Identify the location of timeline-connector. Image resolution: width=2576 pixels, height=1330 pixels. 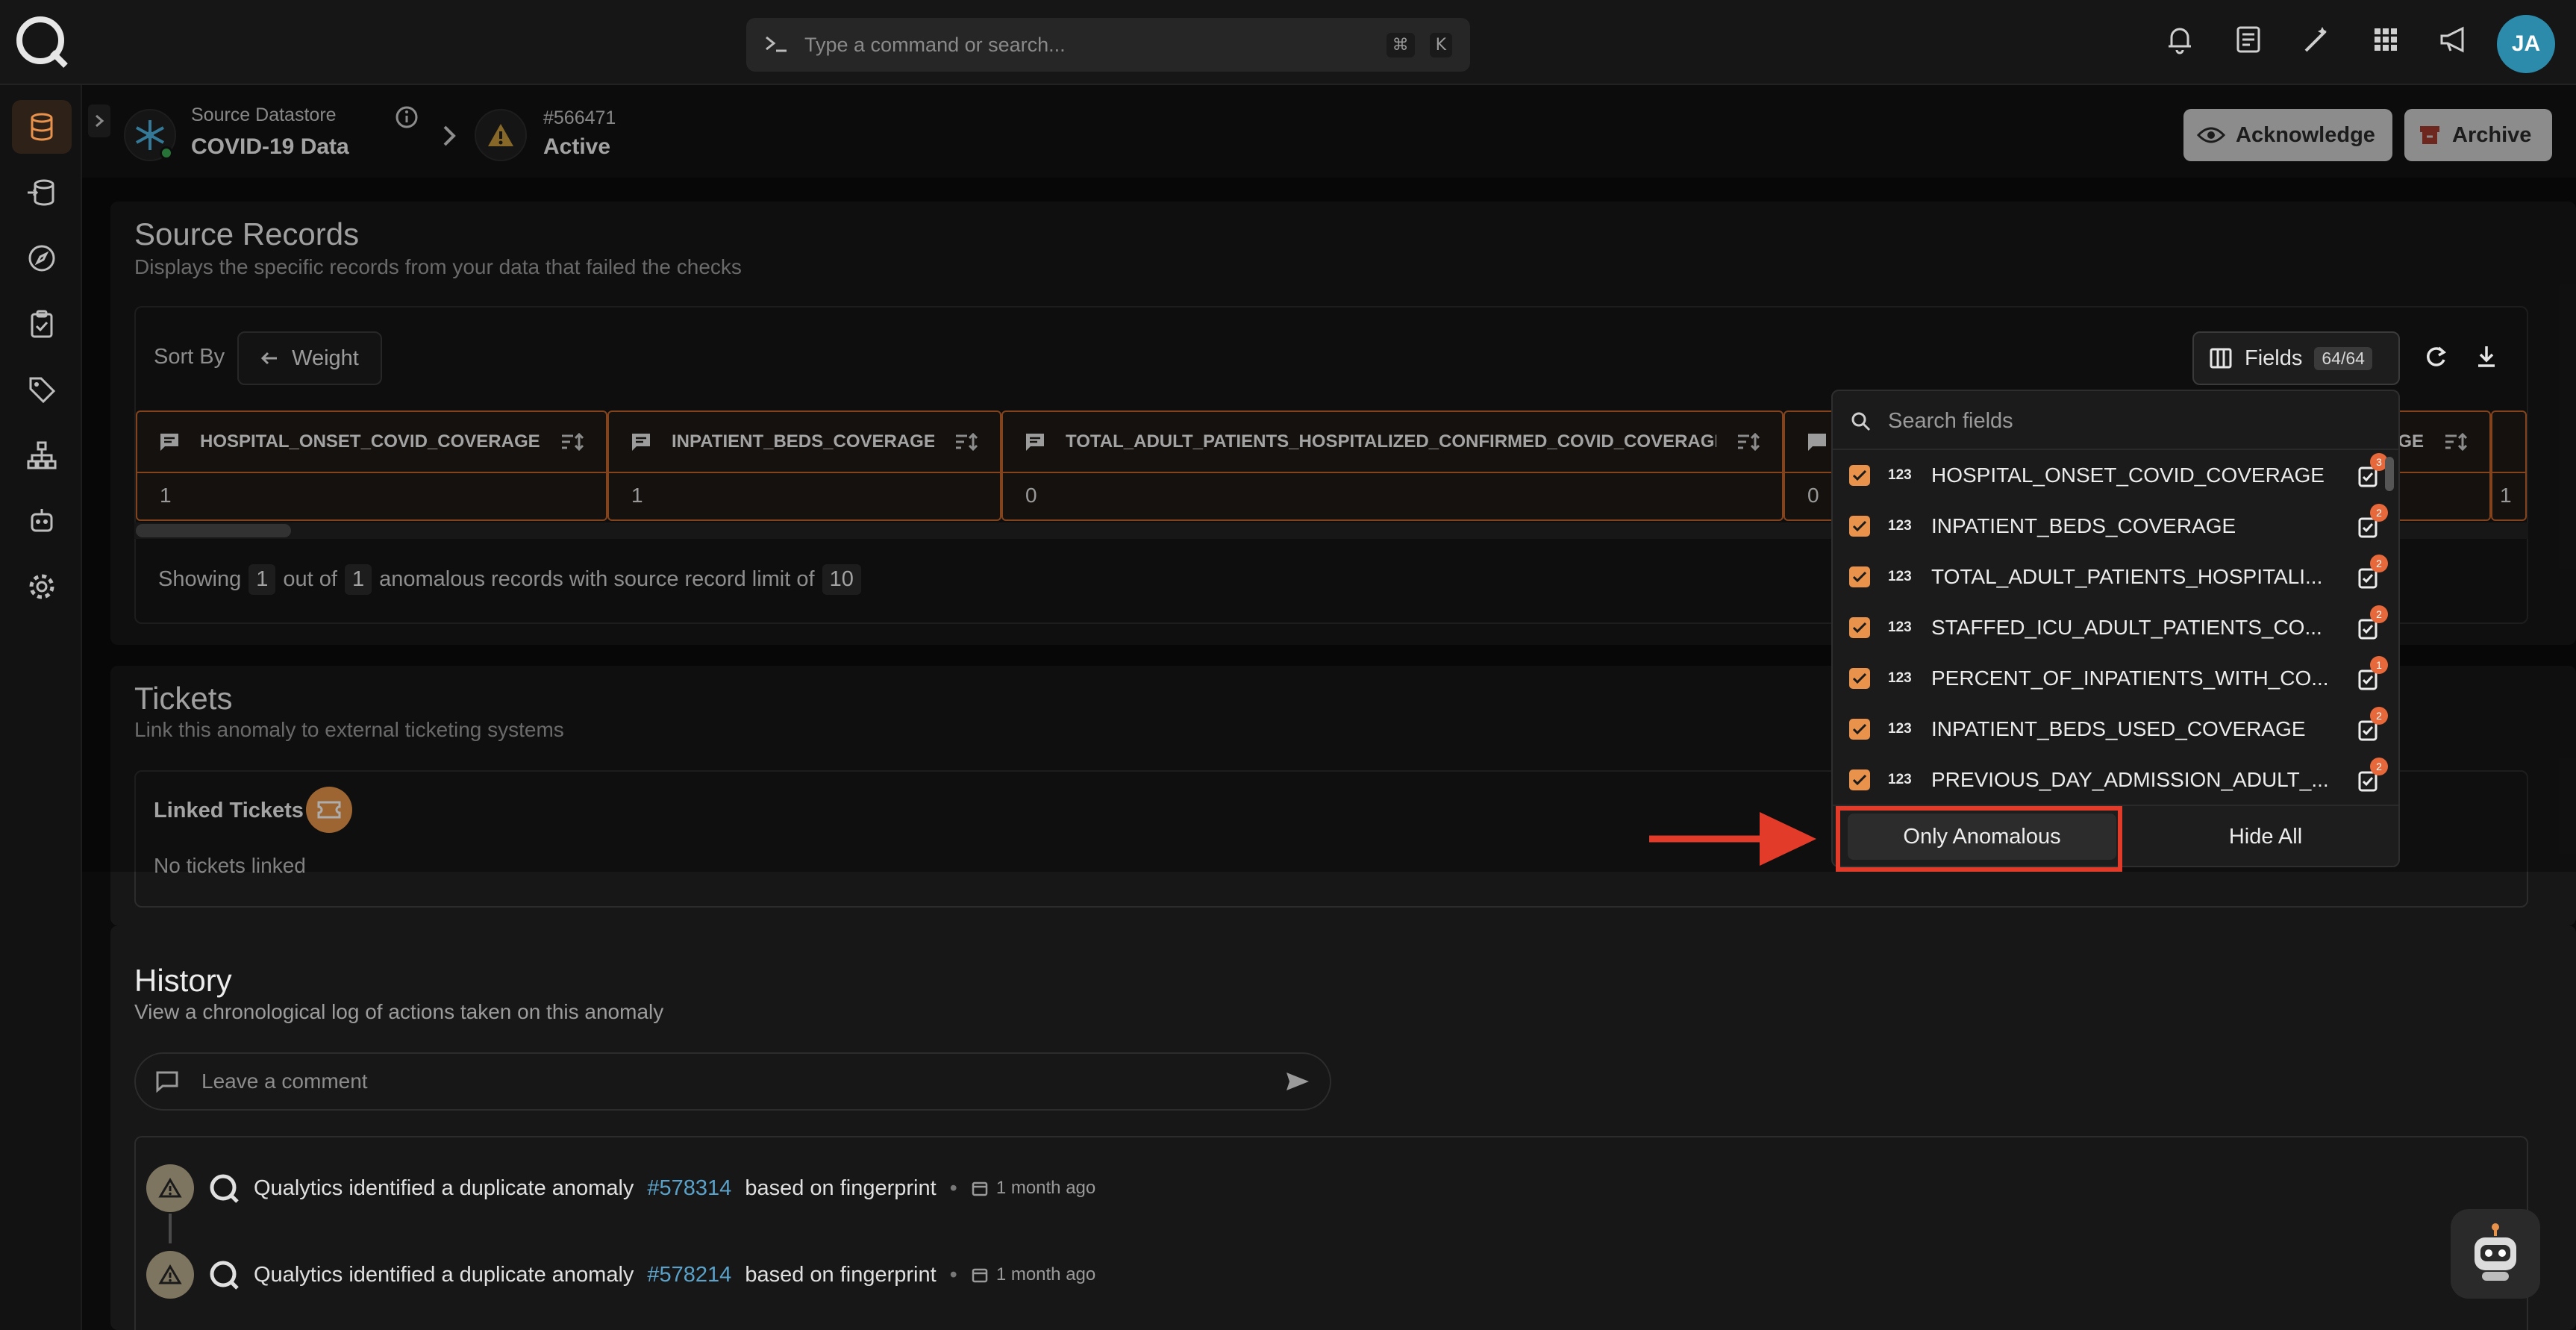
(170, 1228).